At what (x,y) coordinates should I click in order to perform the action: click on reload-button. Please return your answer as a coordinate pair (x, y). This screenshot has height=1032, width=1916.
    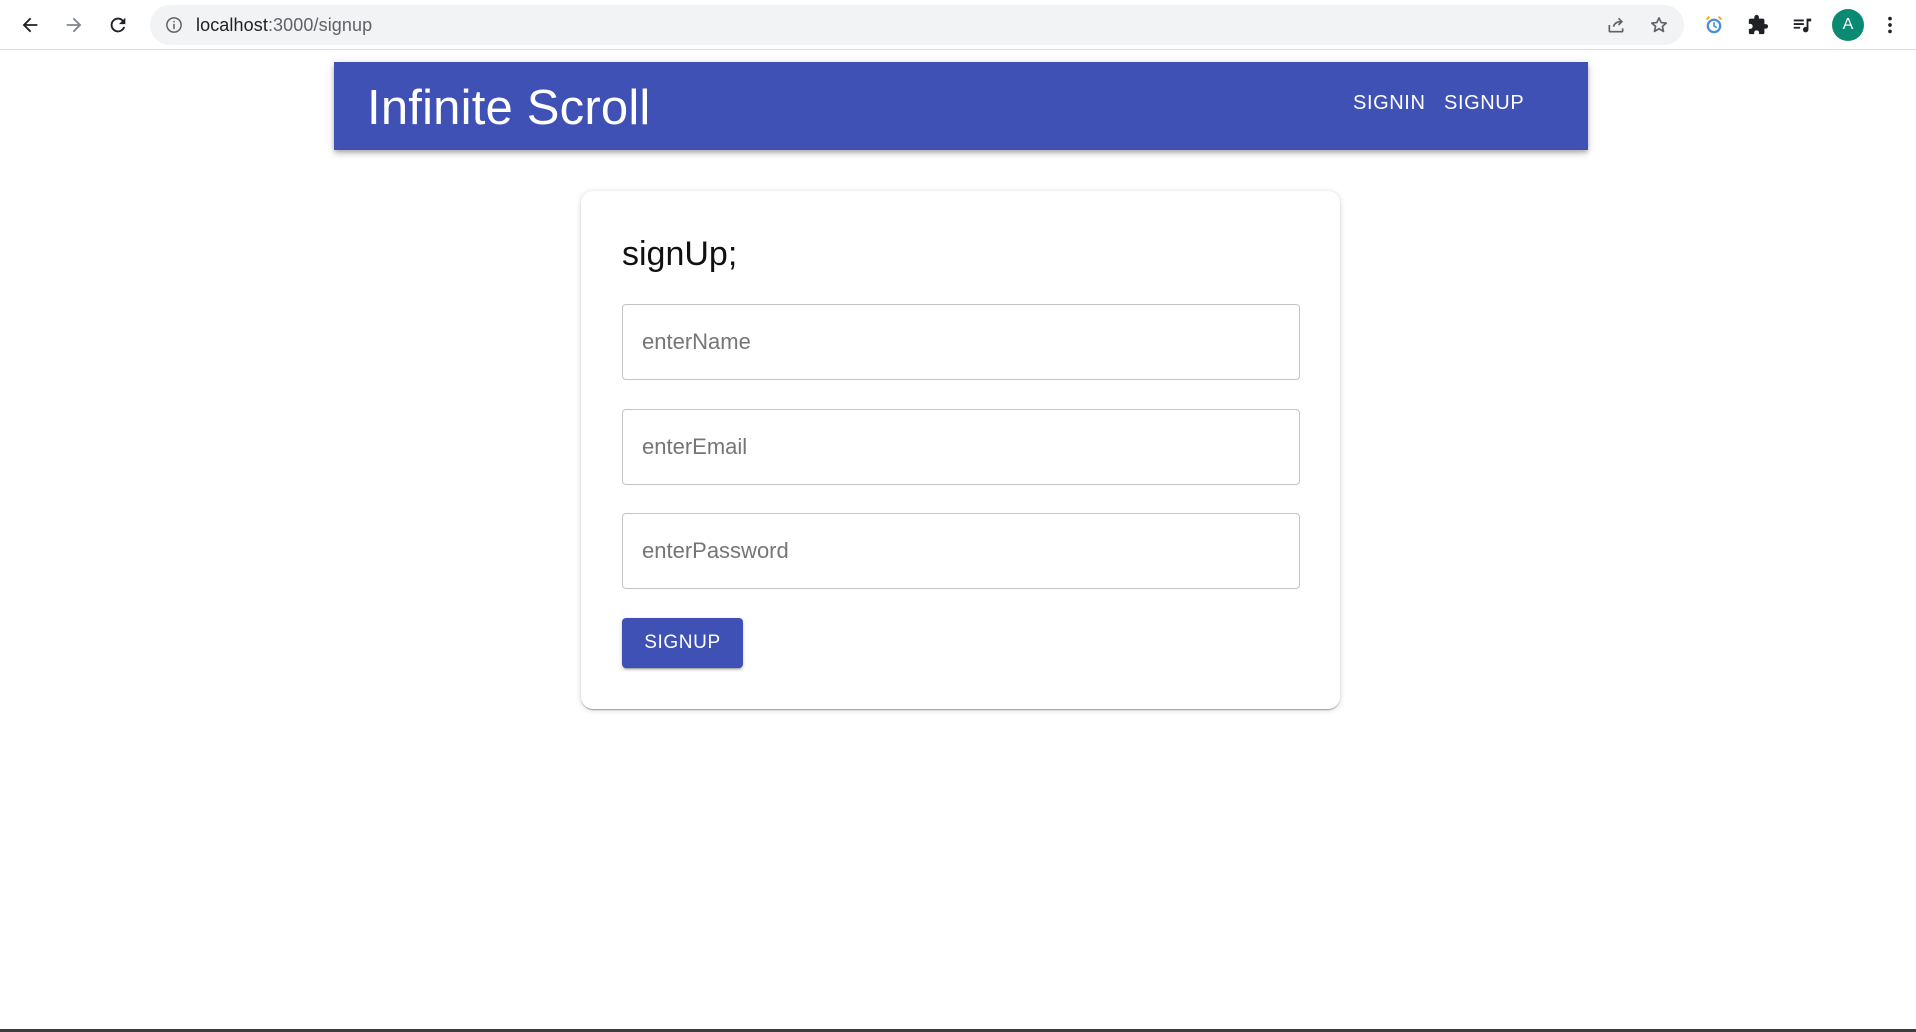
    Looking at the image, I should click on (118, 25).